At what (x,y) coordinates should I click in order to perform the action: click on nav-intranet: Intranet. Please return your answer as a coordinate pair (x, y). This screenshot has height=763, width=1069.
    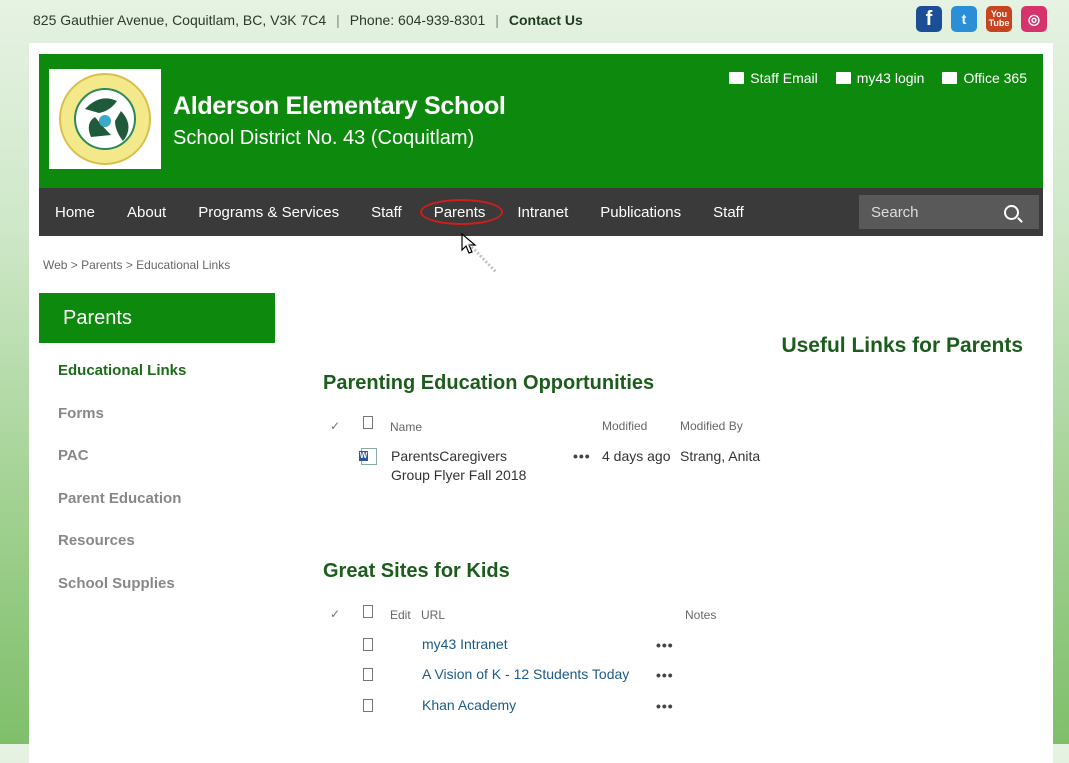
    Looking at the image, I should click on (542, 212).